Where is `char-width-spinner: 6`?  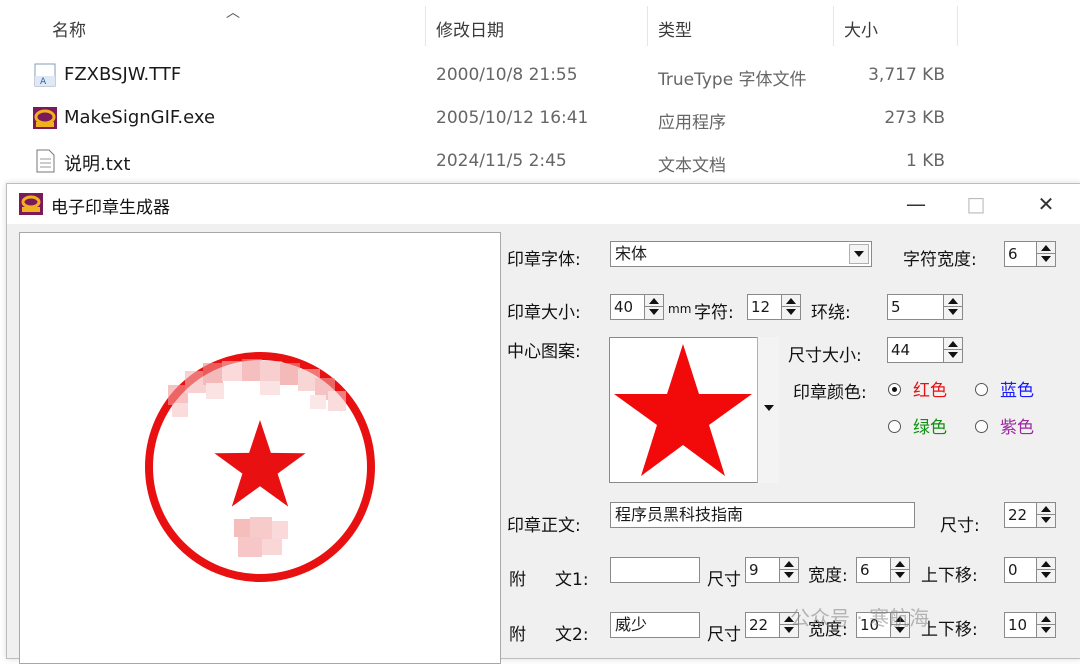 char-width-spinner: 6 is located at coordinates (1030, 254).